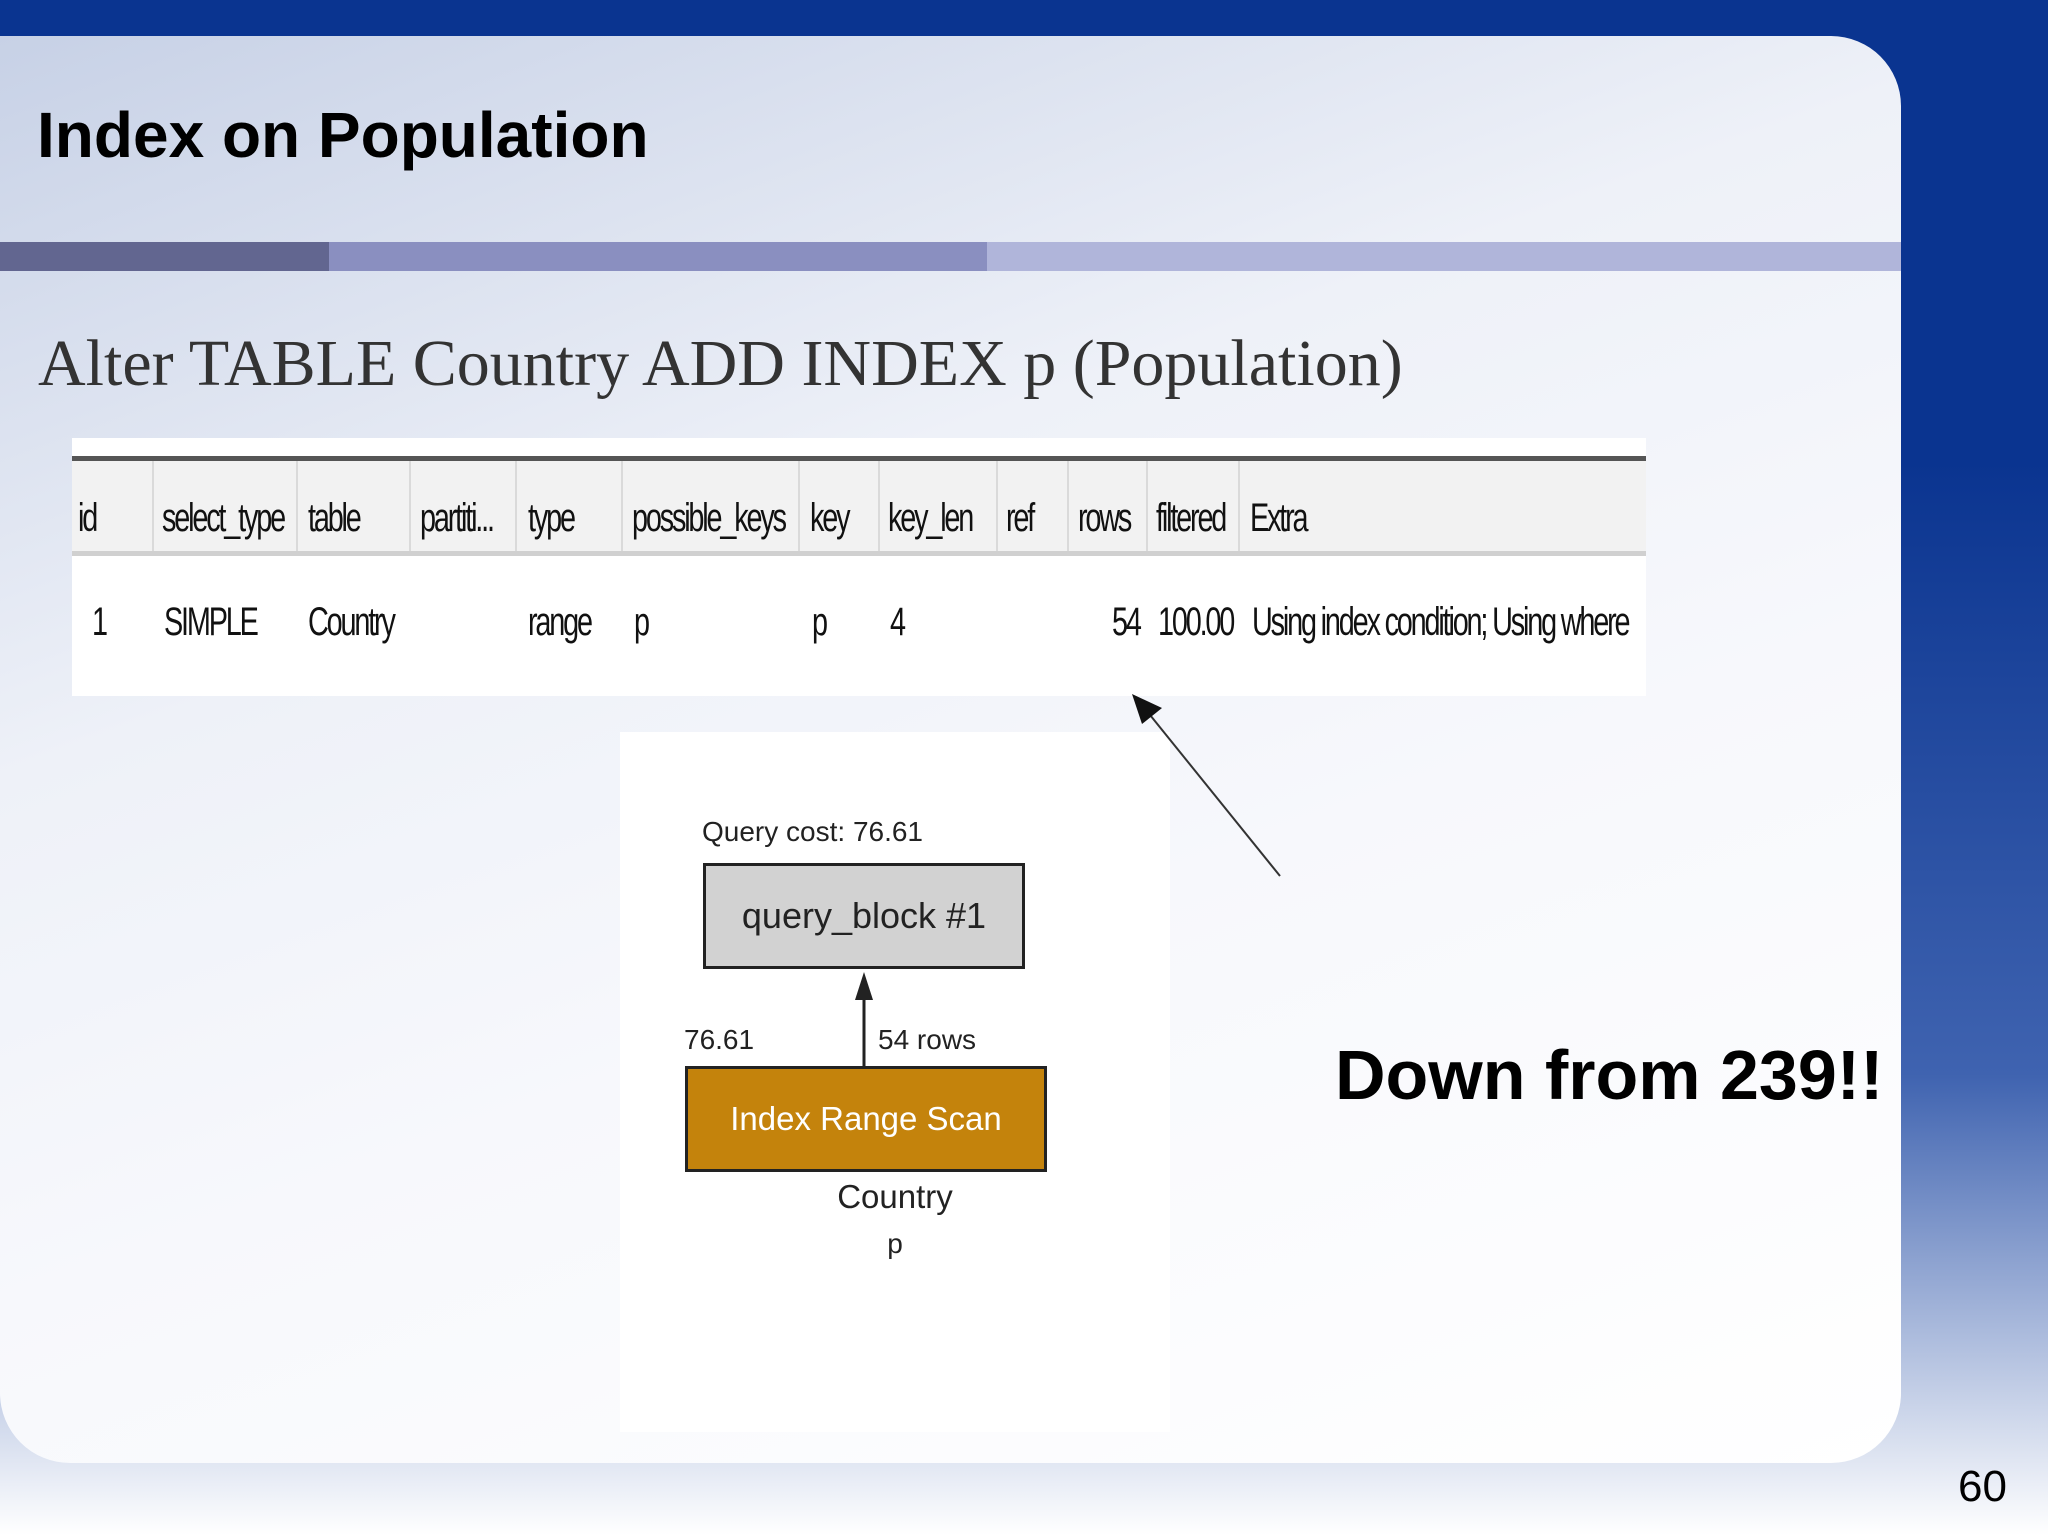 This screenshot has width=2048, height=1535. What do you see at coordinates (1147, 709) in the screenshot?
I see `annotation-arrowhead` at bounding box center [1147, 709].